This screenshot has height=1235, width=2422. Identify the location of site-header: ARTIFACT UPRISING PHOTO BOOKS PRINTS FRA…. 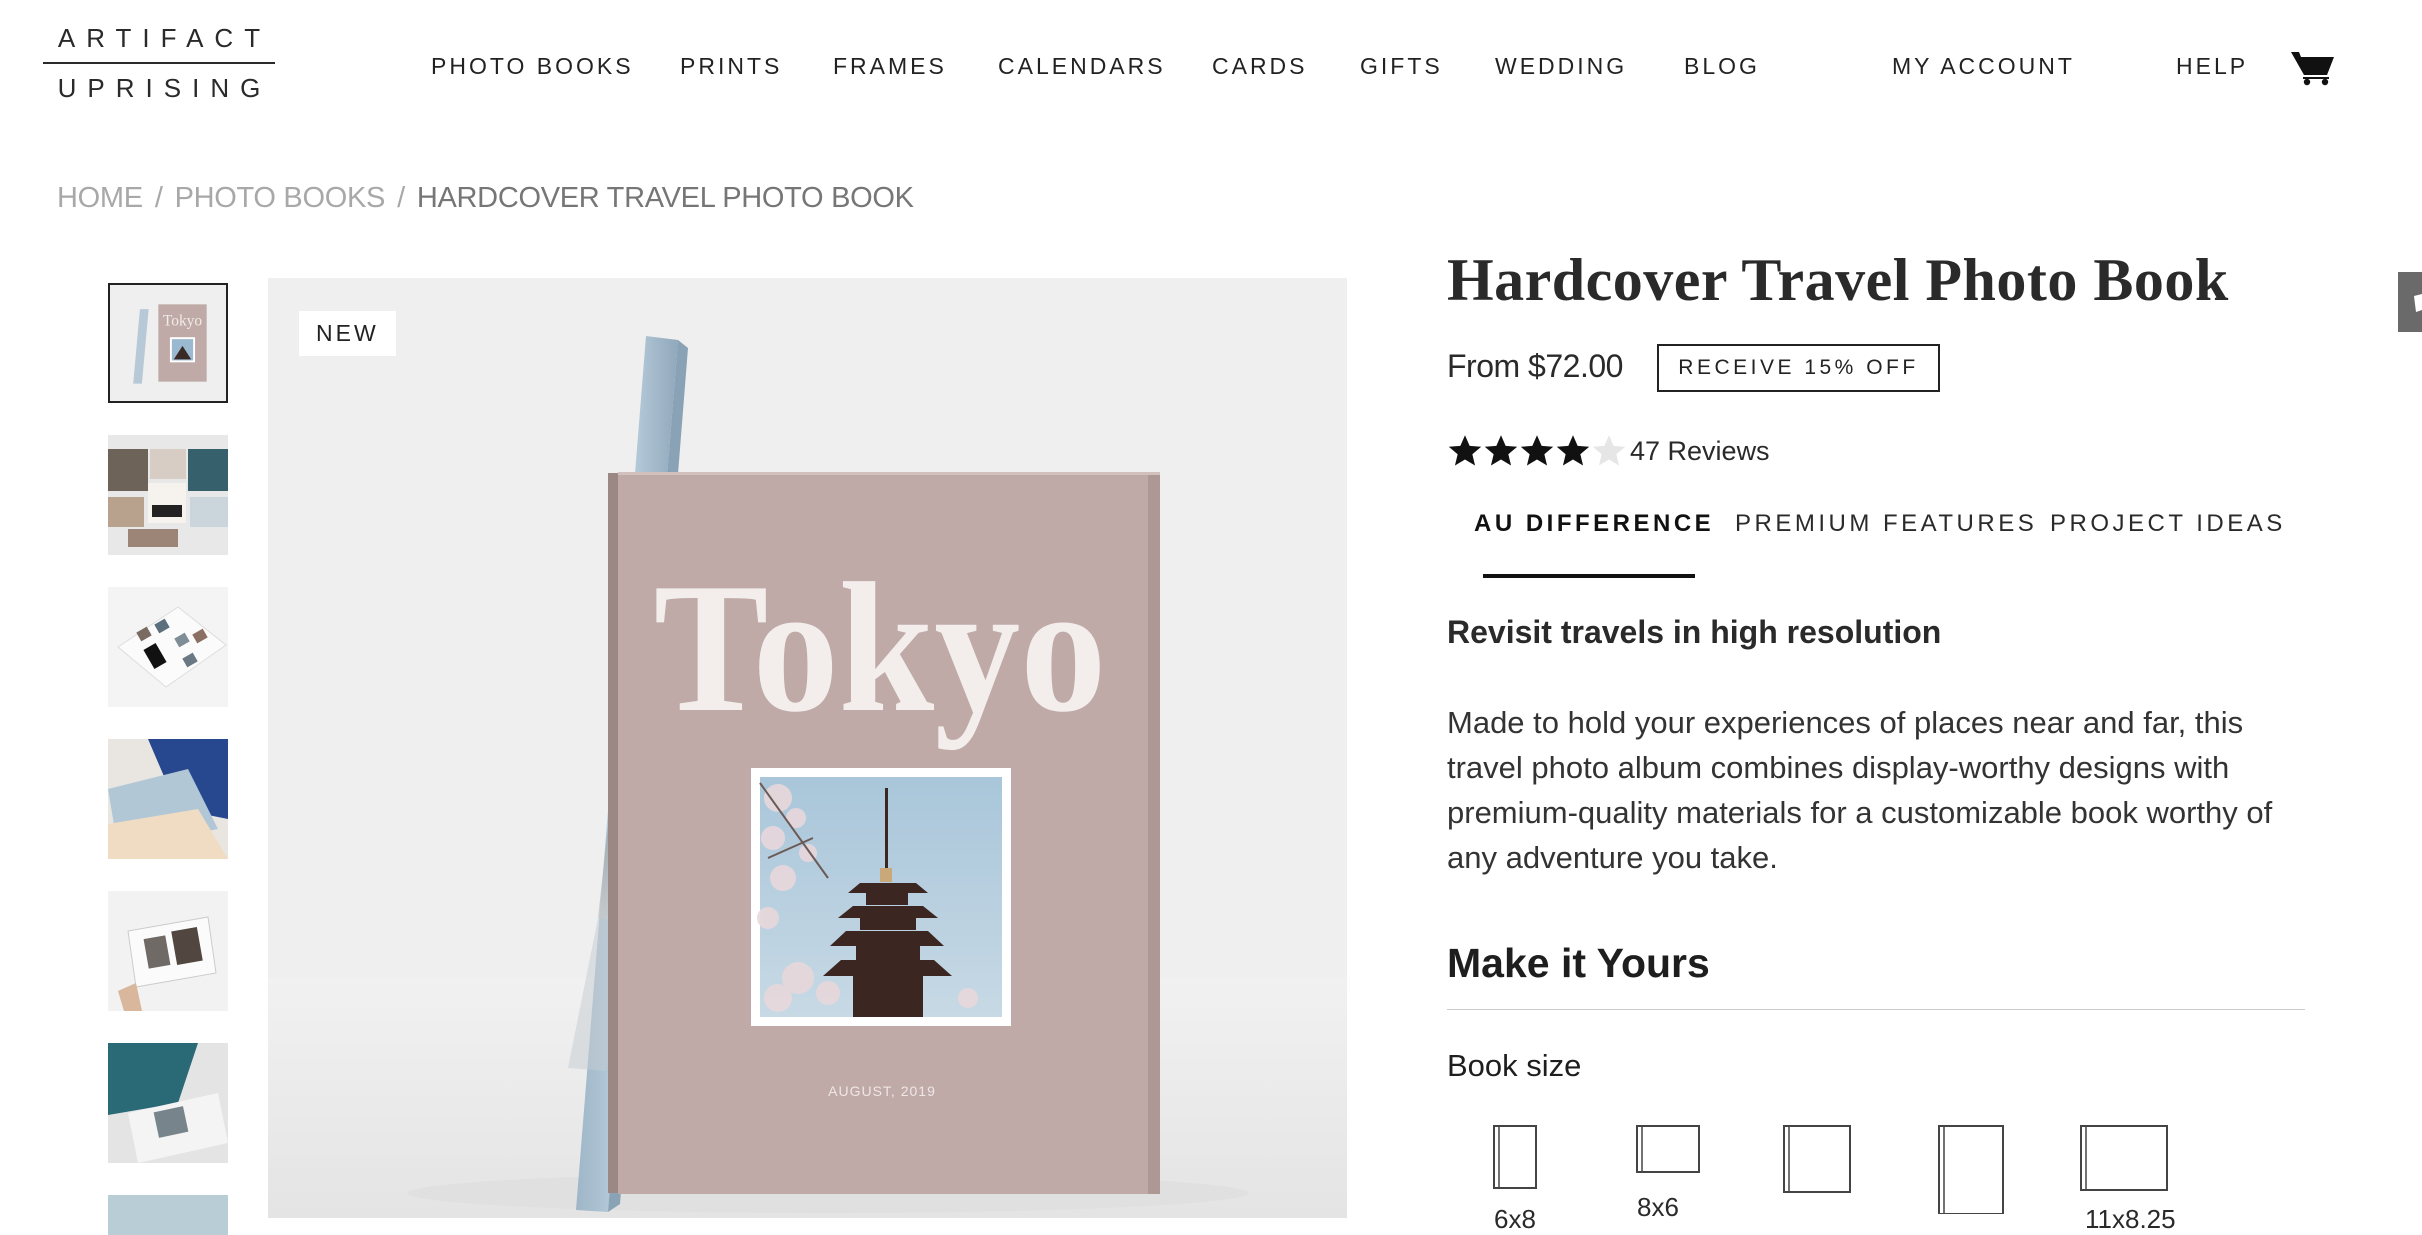
(1211, 65).